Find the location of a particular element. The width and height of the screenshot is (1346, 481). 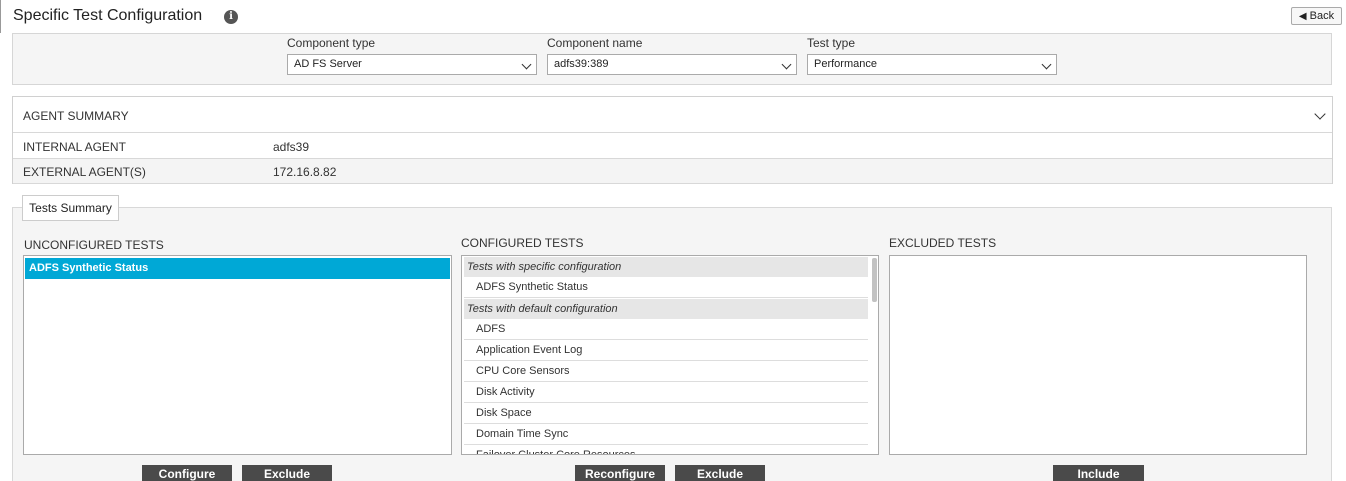

page-title: Specific Test Configuration is located at coordinates (108, 15).